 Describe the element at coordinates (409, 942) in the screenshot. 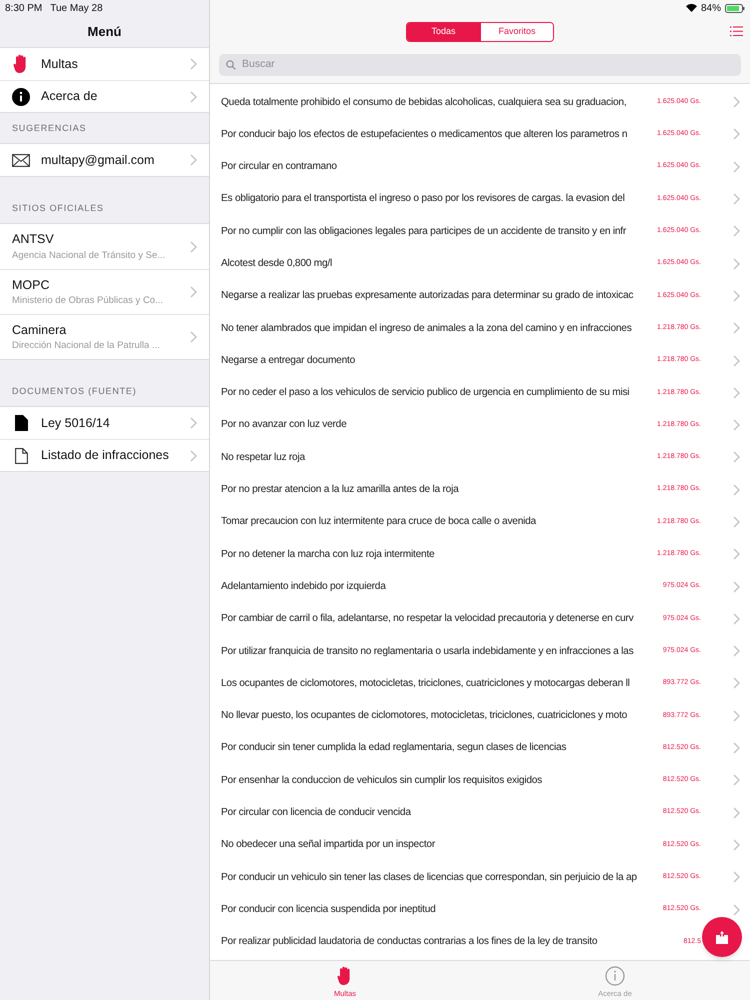

I see `fine-description: Por realizar publicidad laudatoria de conductas contrarias a los fines de la ley de transito` at that location.